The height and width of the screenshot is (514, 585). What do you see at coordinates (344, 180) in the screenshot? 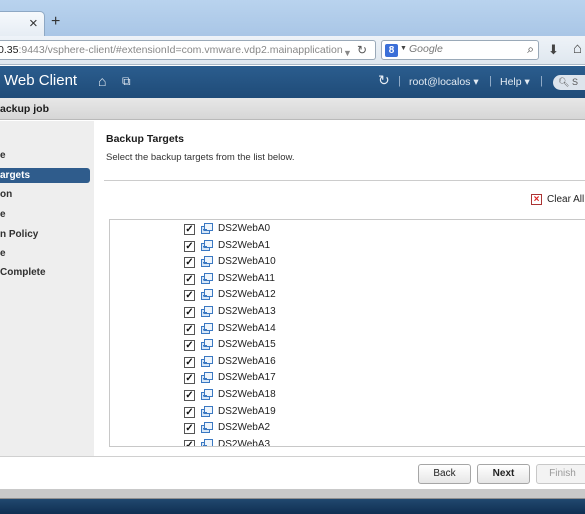
I see `divider` at bounding box center [344, 180].